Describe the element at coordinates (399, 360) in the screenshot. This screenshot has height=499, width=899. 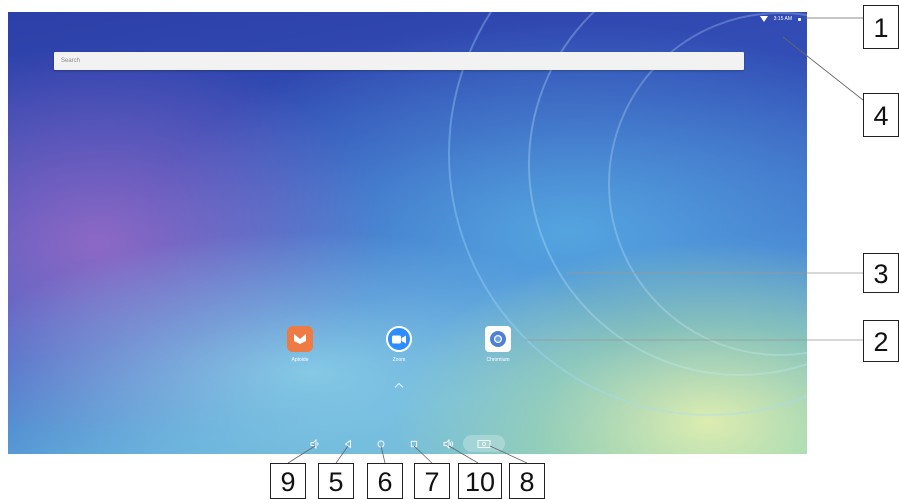
I see `app-label: Zoom` at that location.